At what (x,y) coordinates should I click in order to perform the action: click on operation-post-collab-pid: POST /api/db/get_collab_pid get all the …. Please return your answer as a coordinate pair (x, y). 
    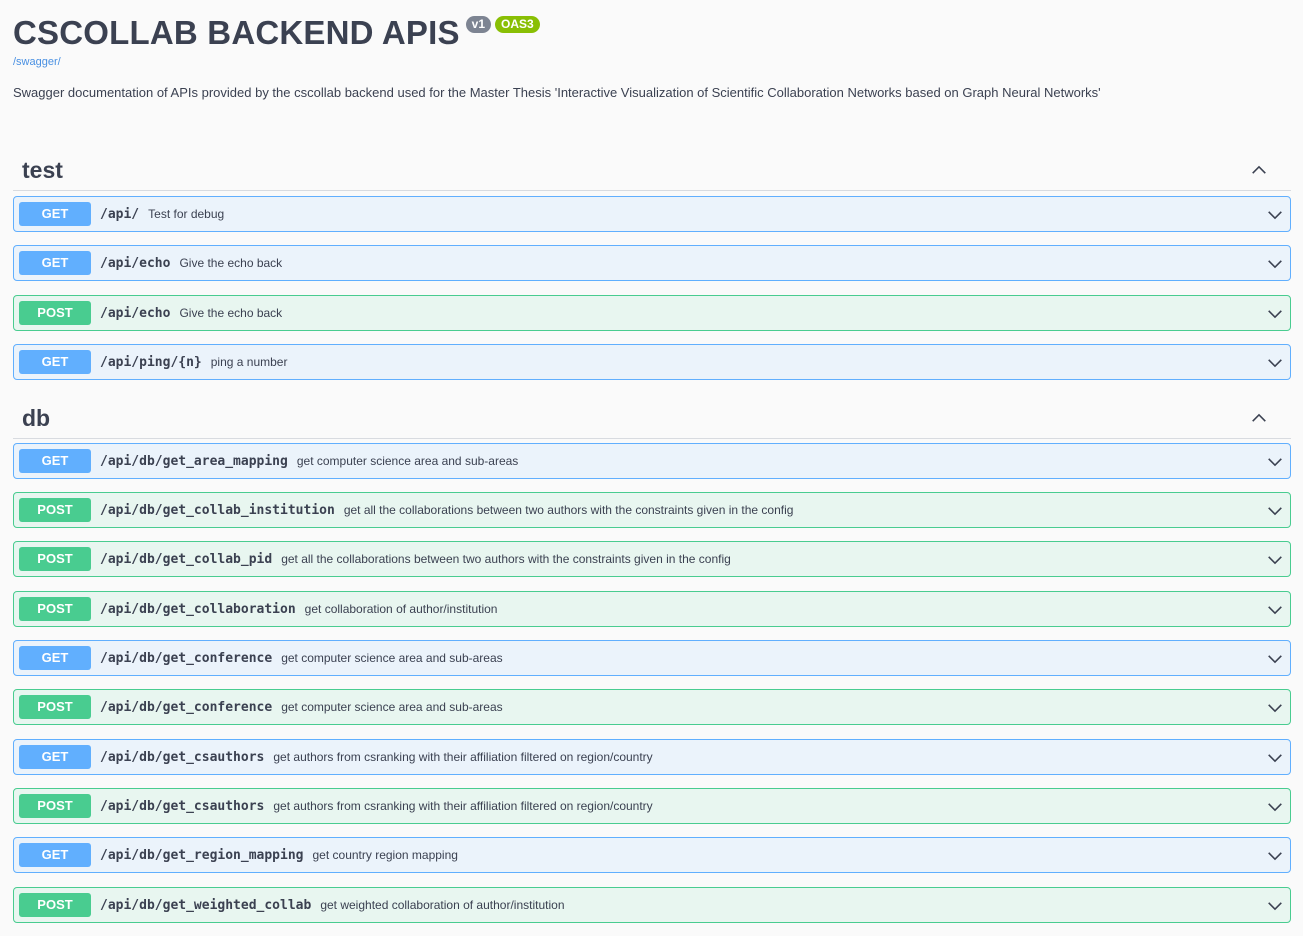
    Looking at the image, I should click on (652, 559).